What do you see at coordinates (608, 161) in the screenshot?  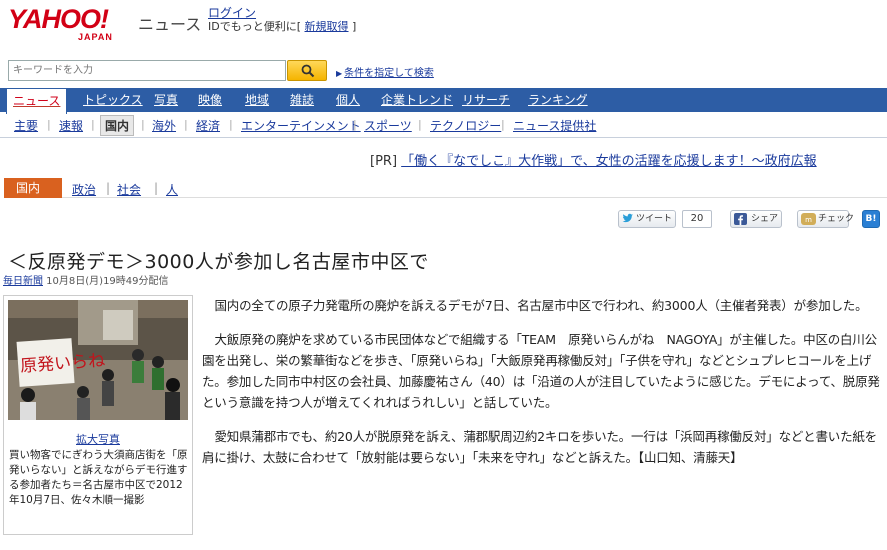 I see `pr-link: 「働く『なでしこ』大作戦」で、女性の活躍を応援します！～政府広報` at bounding box center [608, 161].